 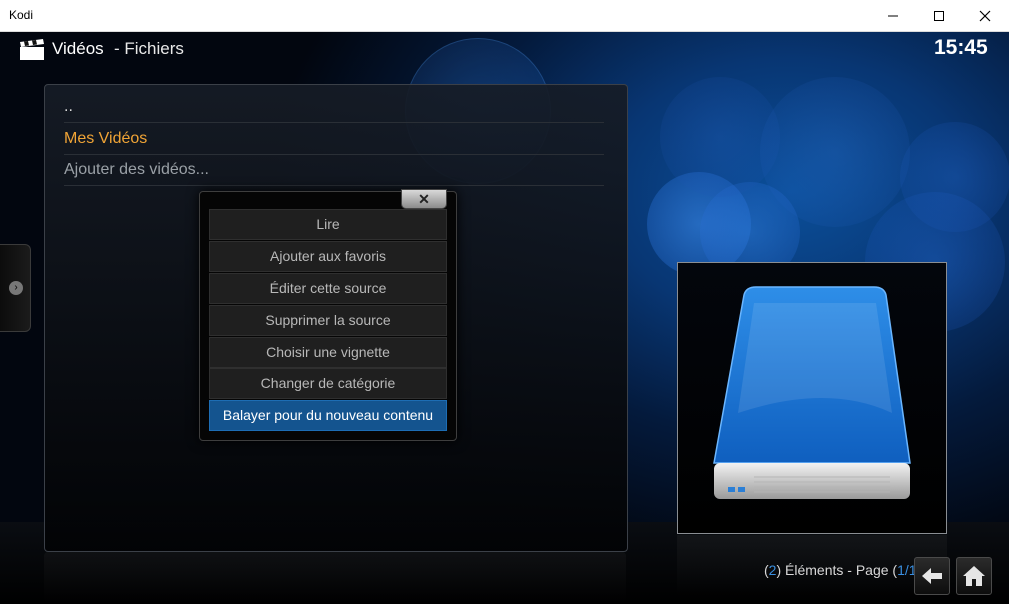 What do you see at coordinates (149, 48) in the screenshot?
I see `page-subtitle: - Fichiers` at bounding box center [149, 48].